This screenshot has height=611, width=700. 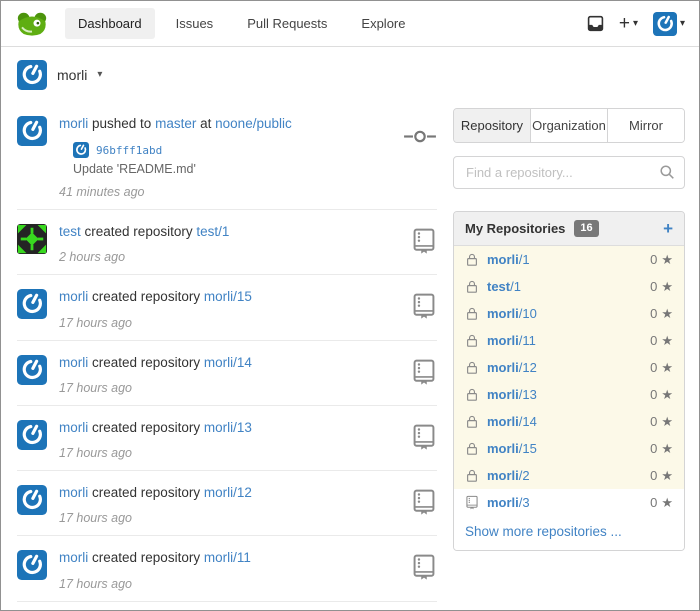 I want to click on branch-link: master, so click(x=175, y=123).